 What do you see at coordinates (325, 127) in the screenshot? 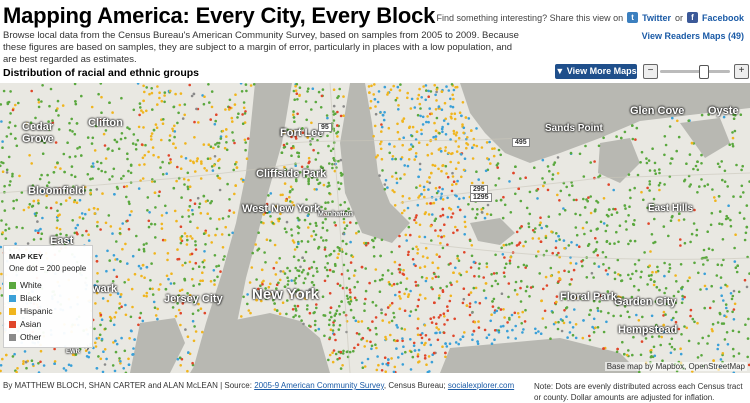
I see `highway-shield-95: 95` at bounding box center [325, 127].